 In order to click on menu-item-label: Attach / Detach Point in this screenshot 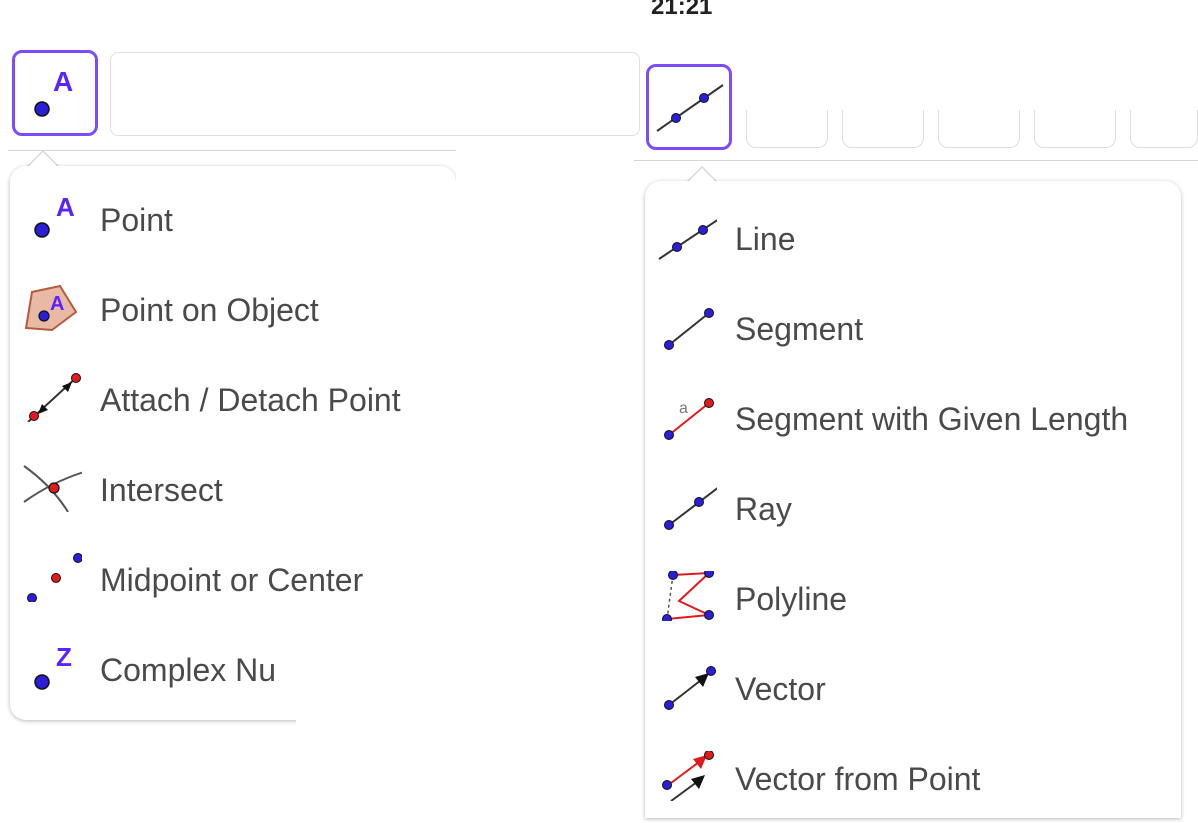, I will do `click(250, 400)`.